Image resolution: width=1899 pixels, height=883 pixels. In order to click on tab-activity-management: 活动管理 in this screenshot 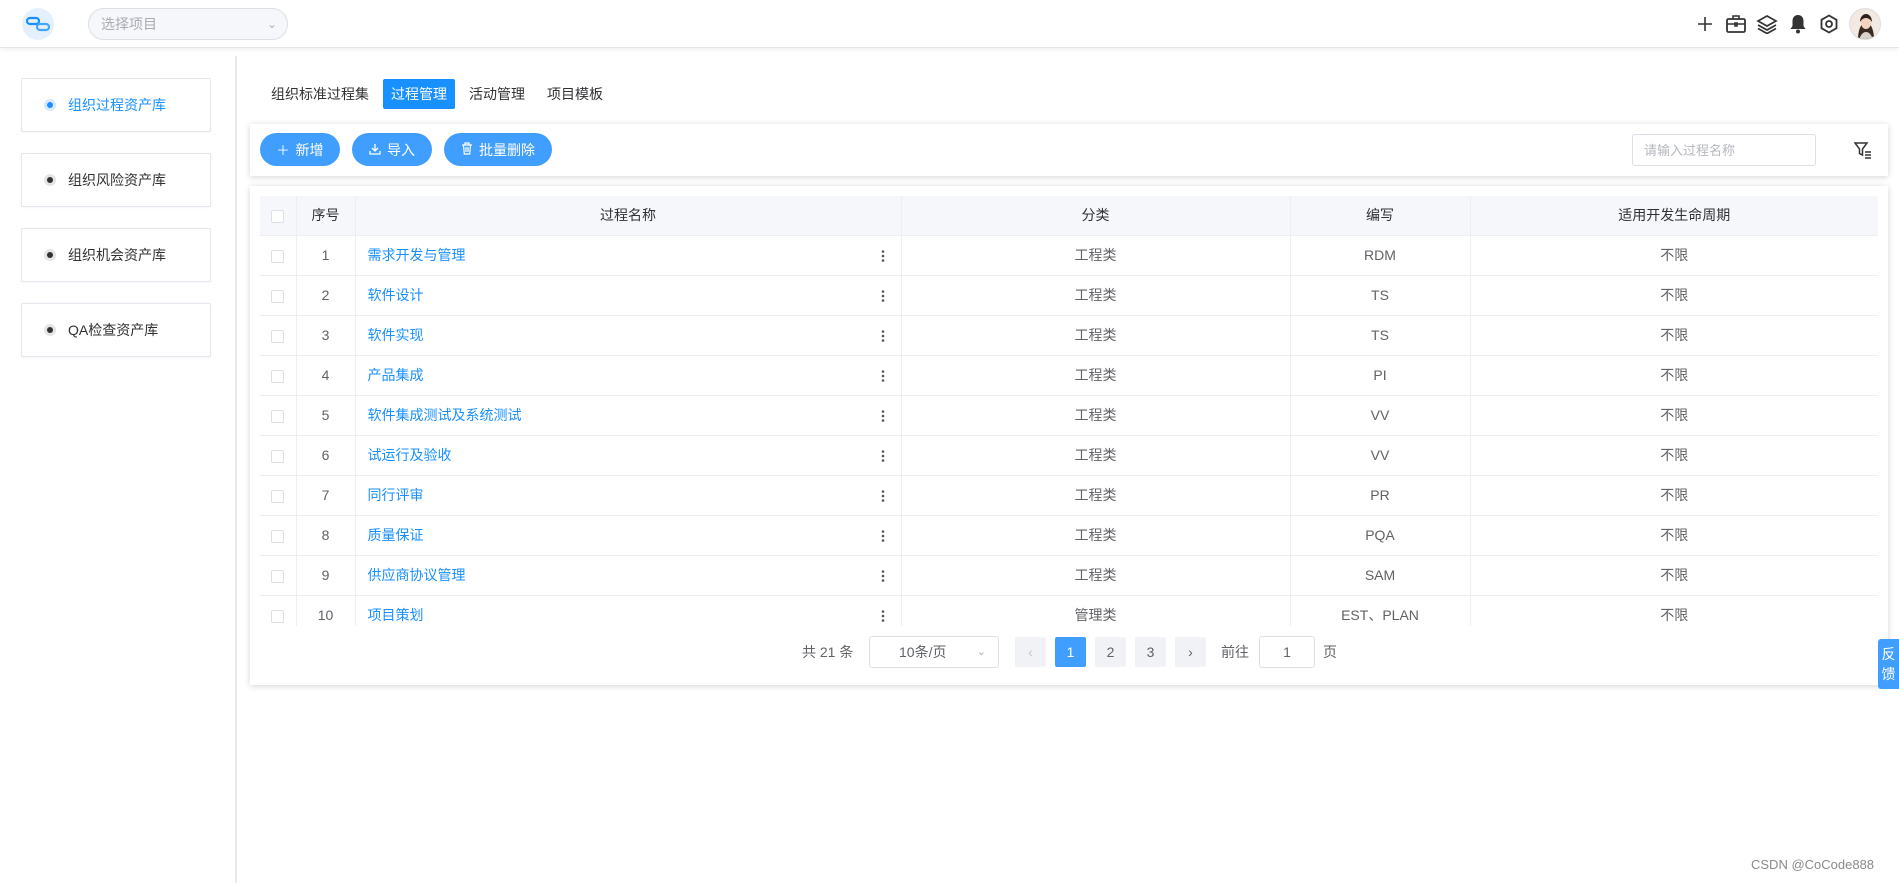, I will do `click(497, 94)`.